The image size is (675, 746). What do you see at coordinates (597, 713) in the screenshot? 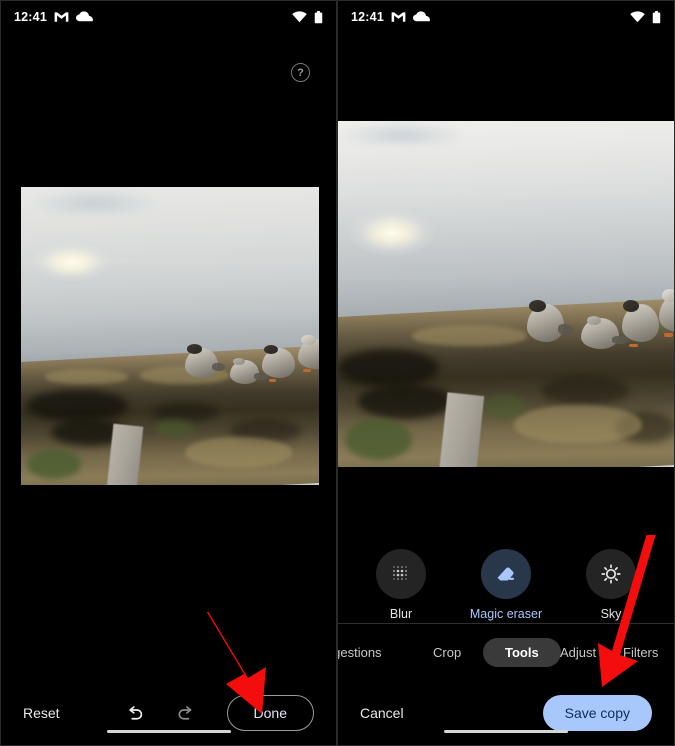
I see `save-copy-button: Save copy` at bounding box center [597, 713].